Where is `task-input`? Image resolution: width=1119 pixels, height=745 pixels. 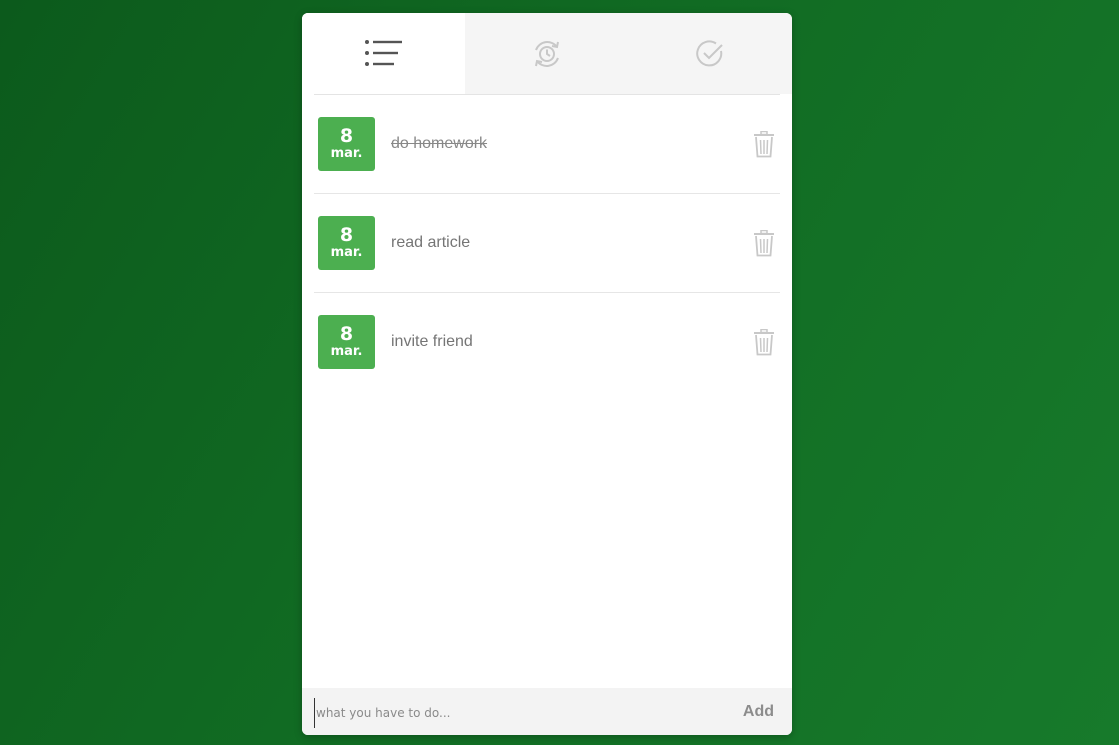
task-input is located at coordinates (528, 712).